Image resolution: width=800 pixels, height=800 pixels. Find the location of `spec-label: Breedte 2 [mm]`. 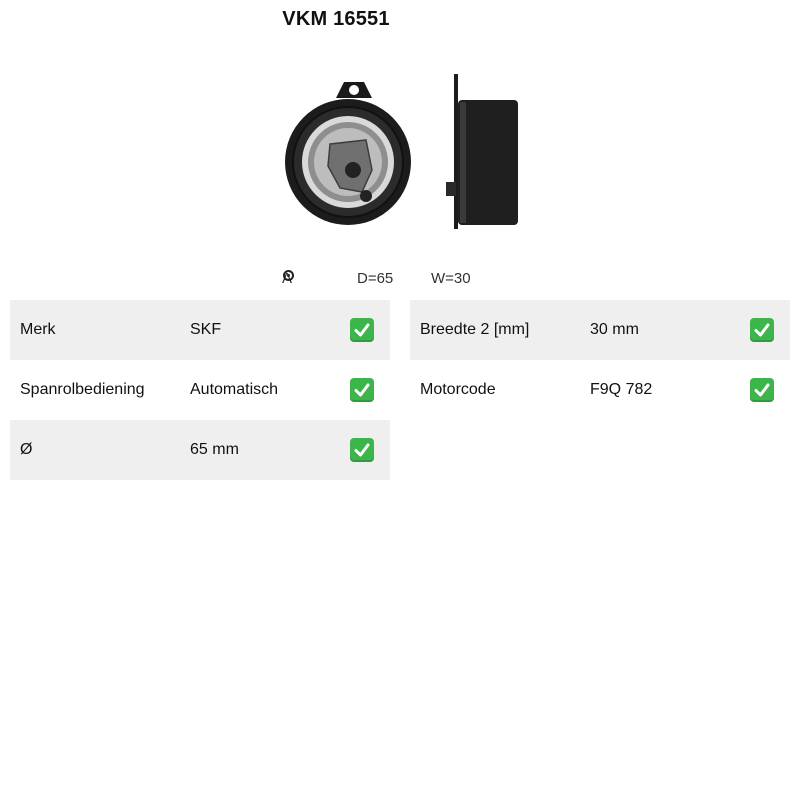

spec-label: Breedte 2 [mm] is located at coordinates (475, 329).